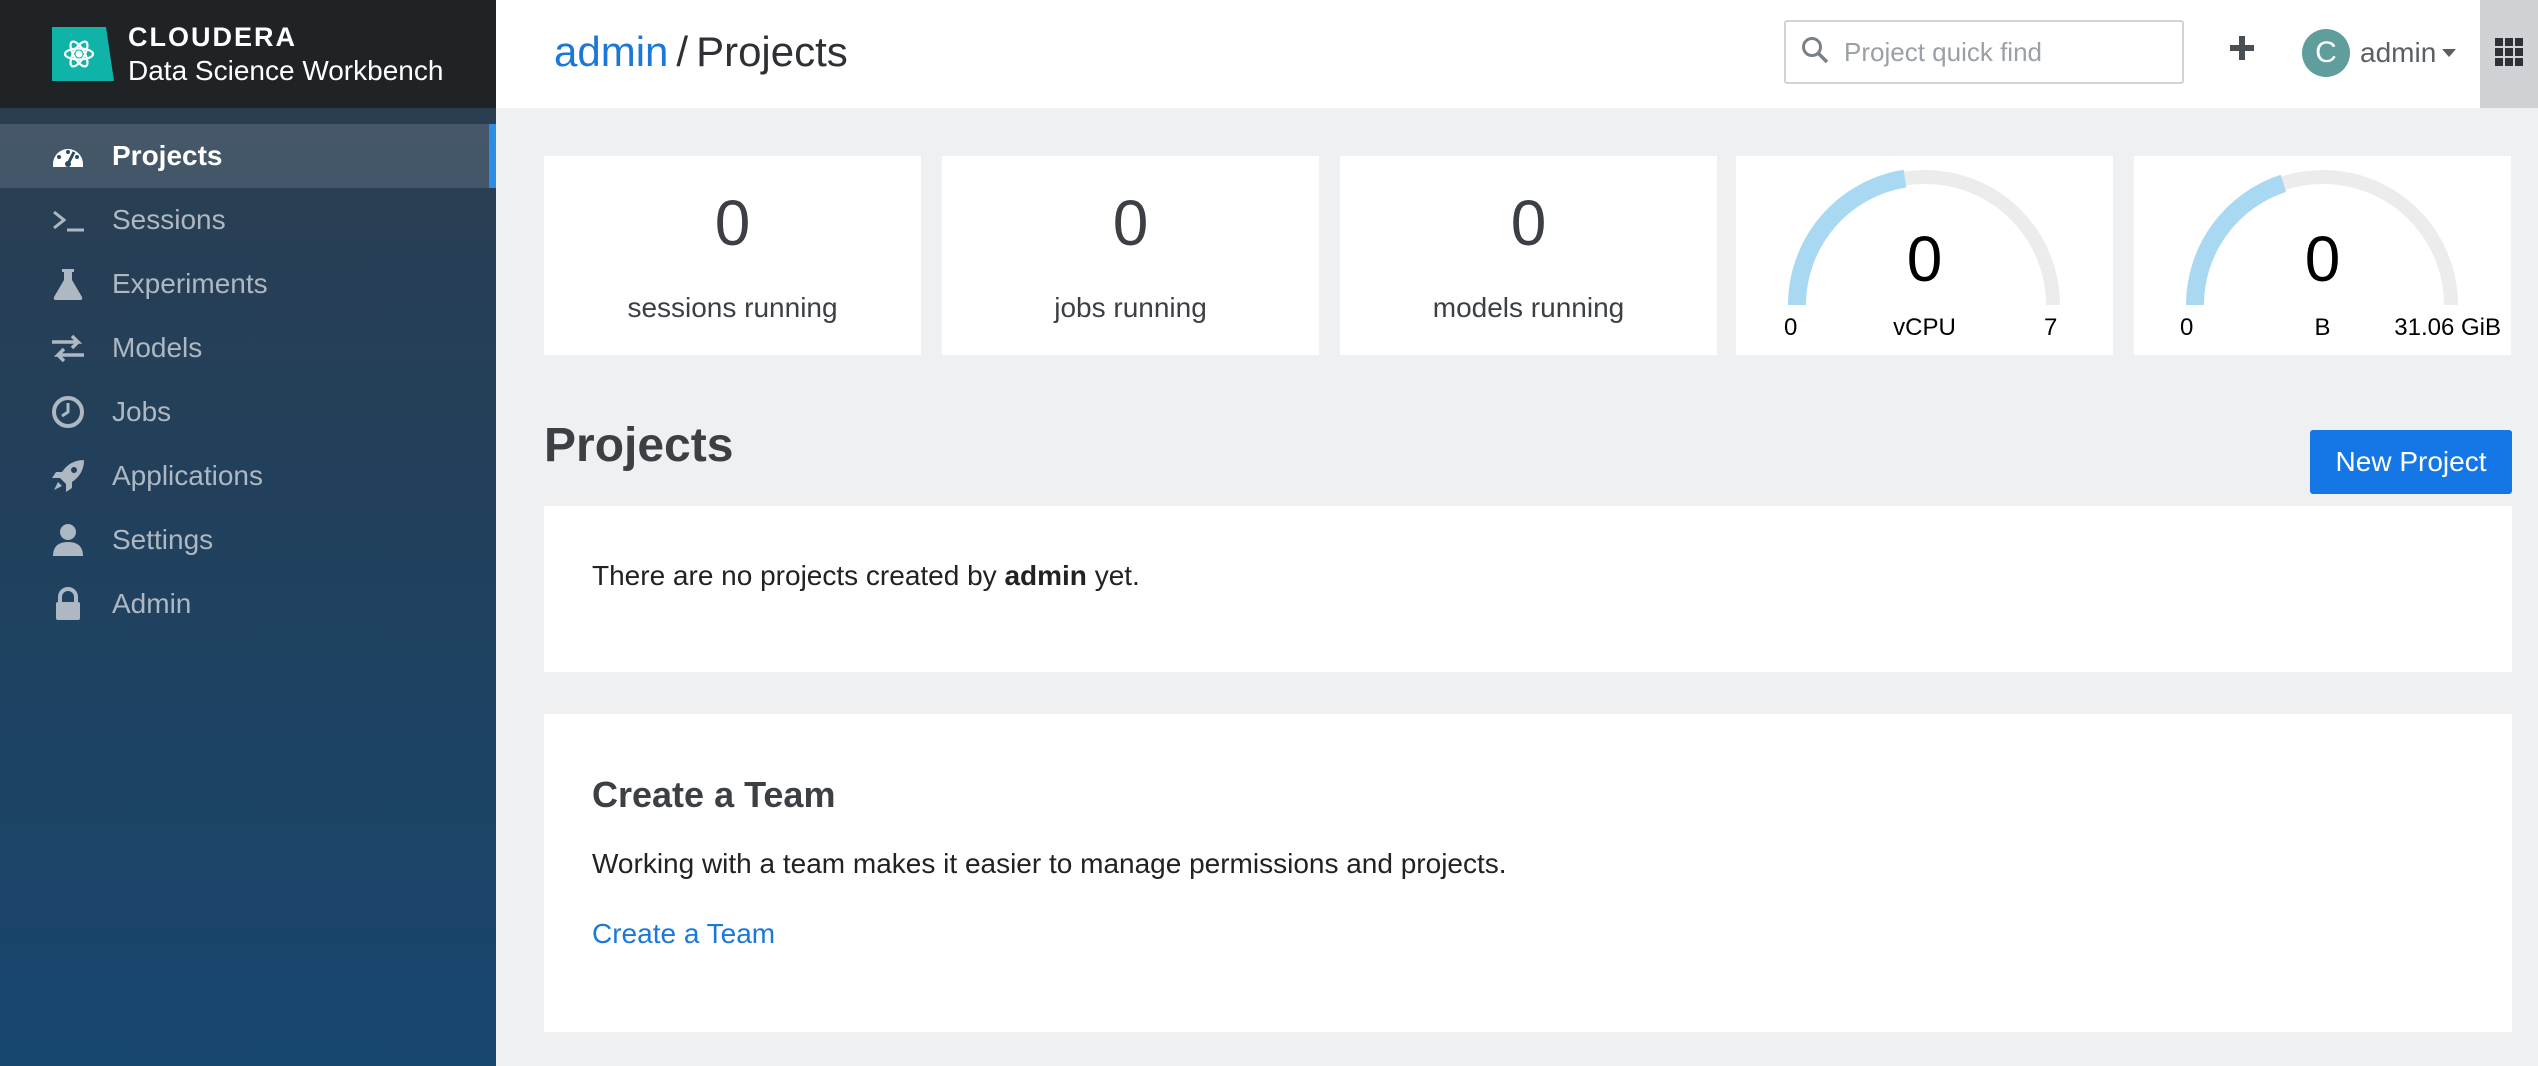  I want to click on breadcrumb-current: Projects, so click(772, 51).